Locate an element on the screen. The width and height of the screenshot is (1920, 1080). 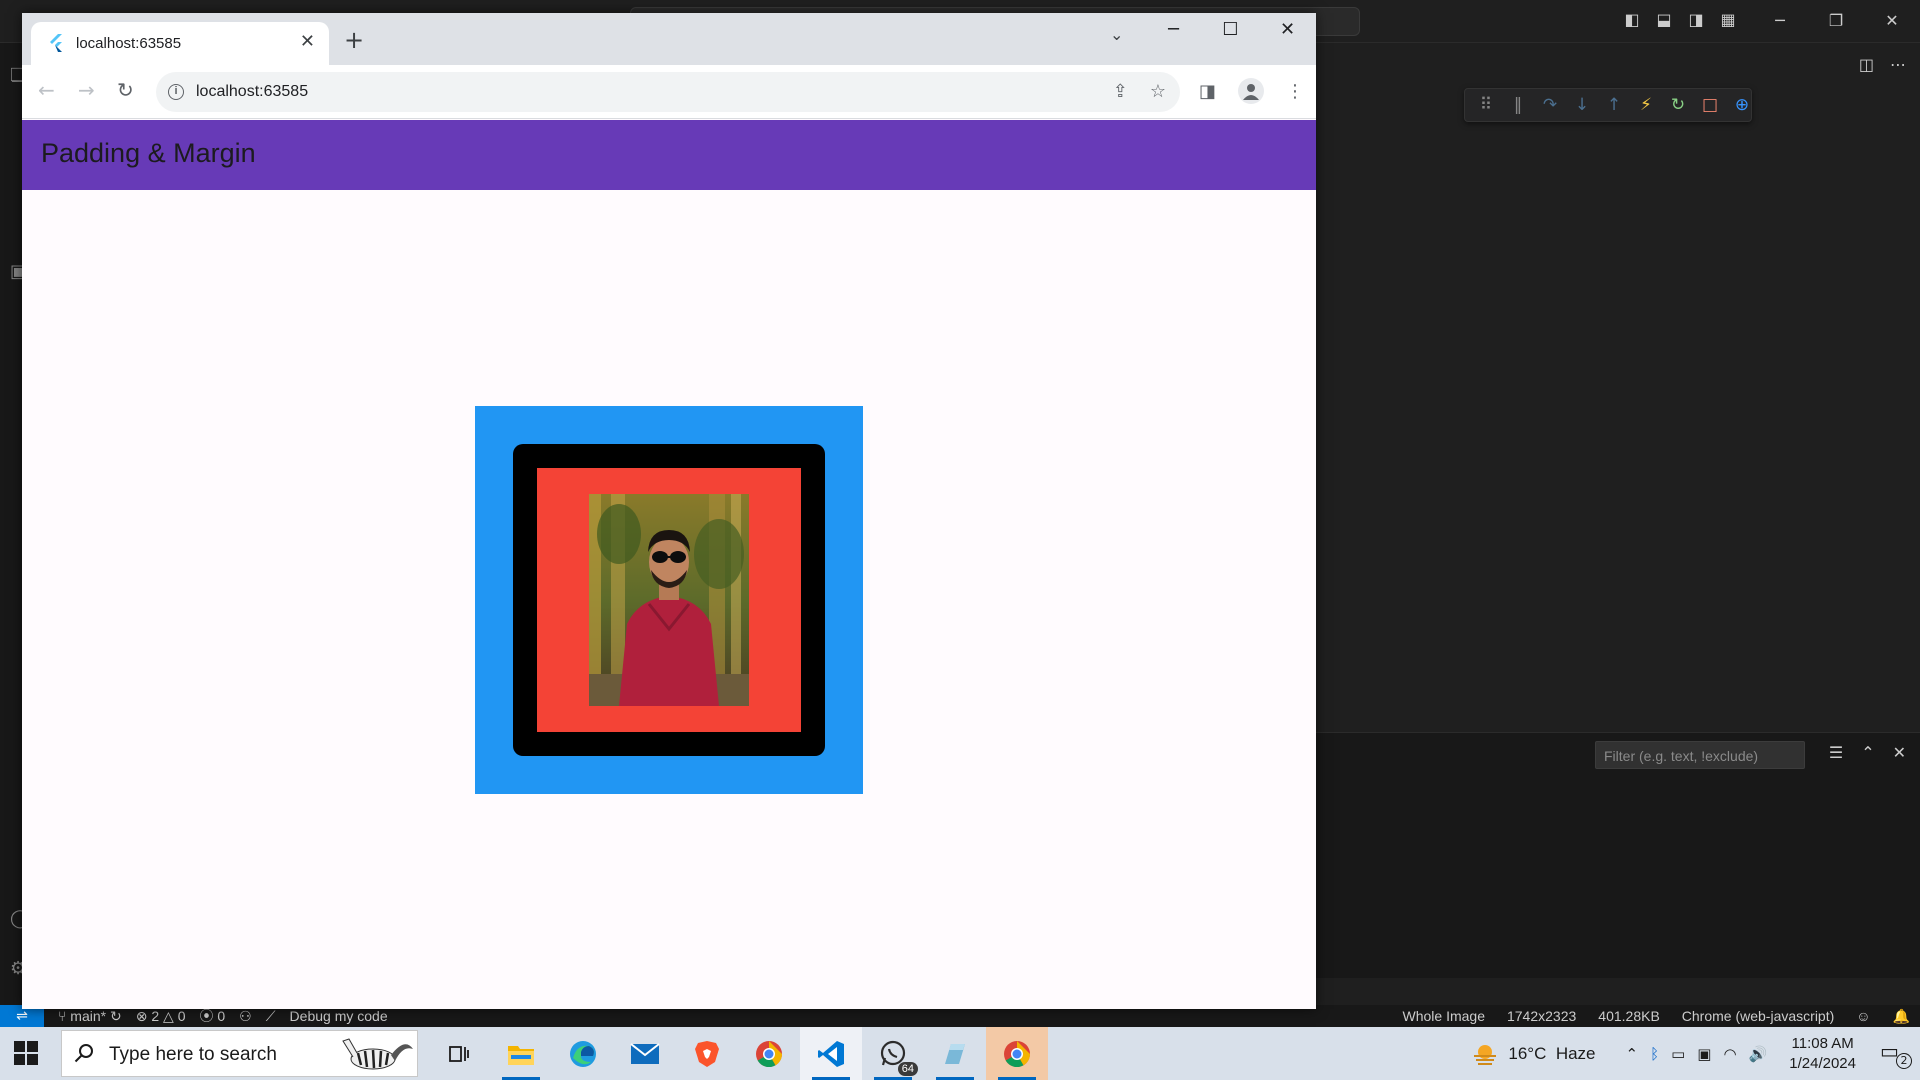
taskbar-apps: 64 is located at coordinates (738, 1053).